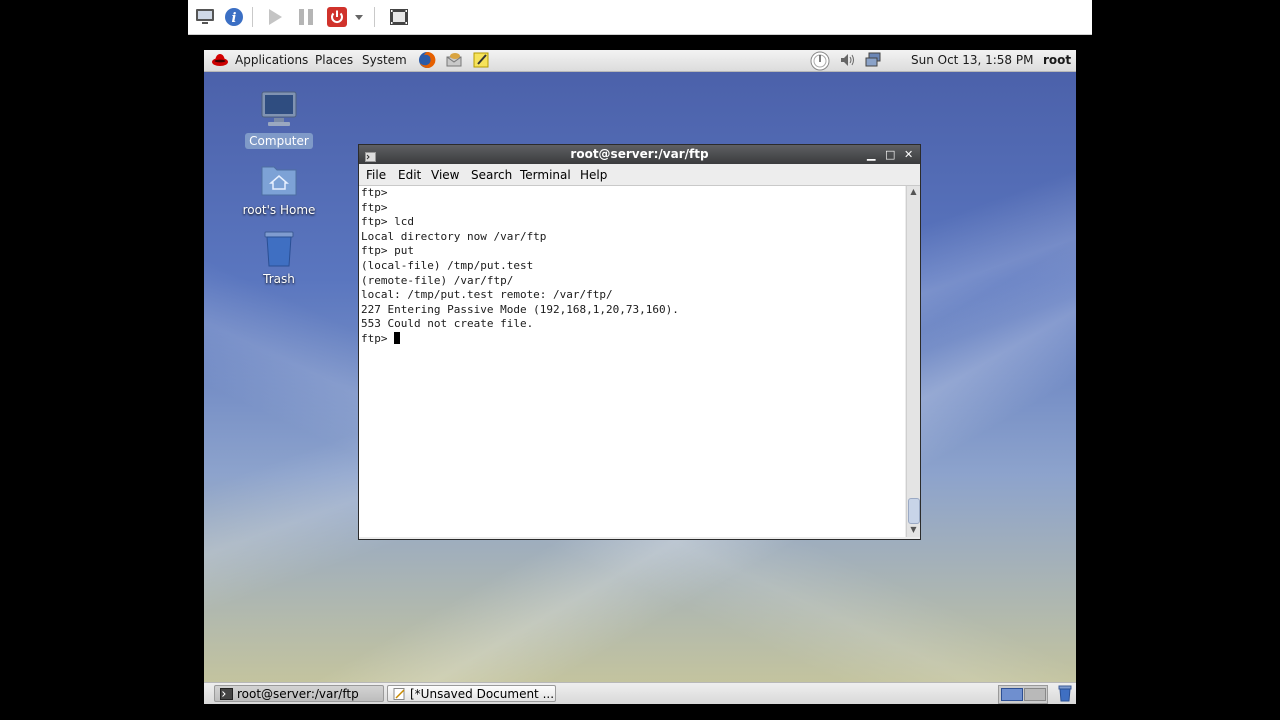 Image resolution: width=1280 pixels, height=720 pixels. What do you see at coordinates (454, 60) in the screenshot?
I see `mail-client-icon` at bounding box center [454, 60].